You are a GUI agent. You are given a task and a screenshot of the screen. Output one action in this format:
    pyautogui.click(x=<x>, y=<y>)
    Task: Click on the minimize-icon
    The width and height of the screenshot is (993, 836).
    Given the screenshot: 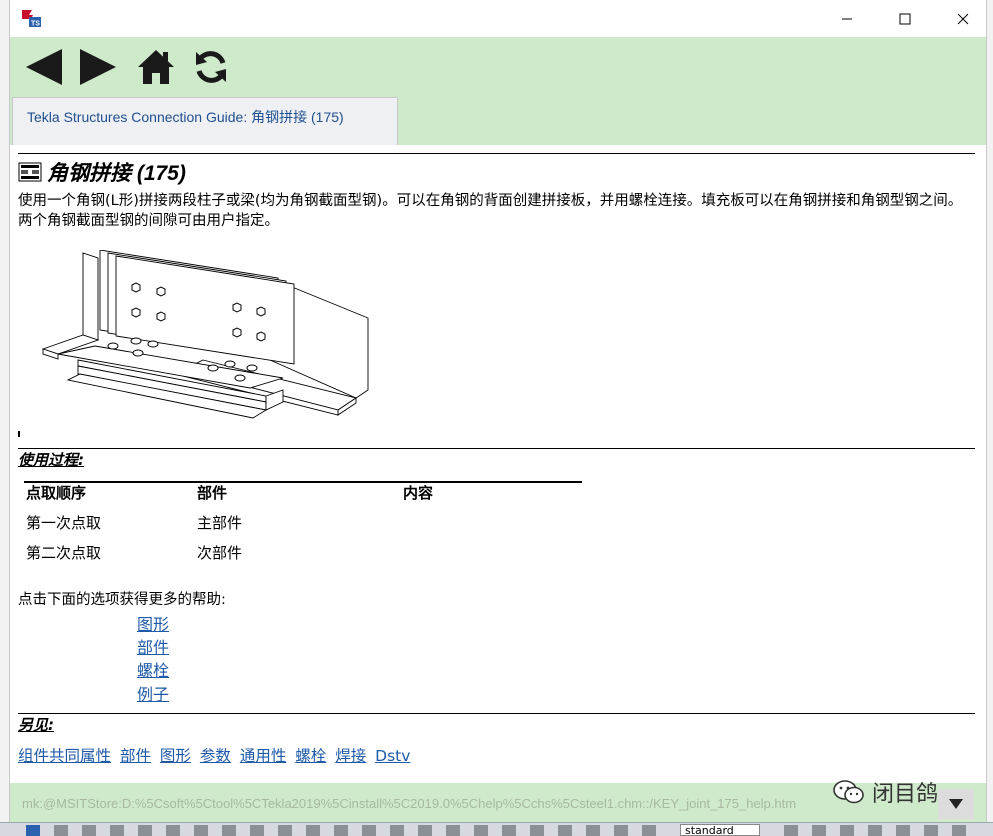 What is the action you would take?
    pyautogui.click(x=847, y=18)
    